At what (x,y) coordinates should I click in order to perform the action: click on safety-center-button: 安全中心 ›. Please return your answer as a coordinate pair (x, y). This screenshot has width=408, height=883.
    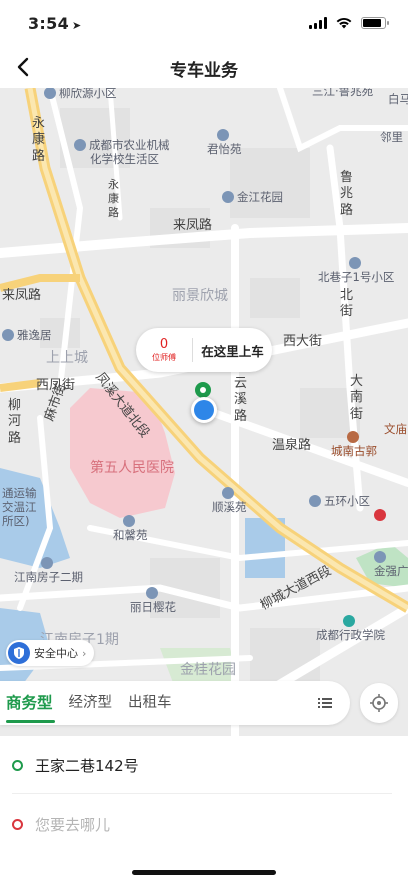
    Looking at the image, I should click on (50, 653).